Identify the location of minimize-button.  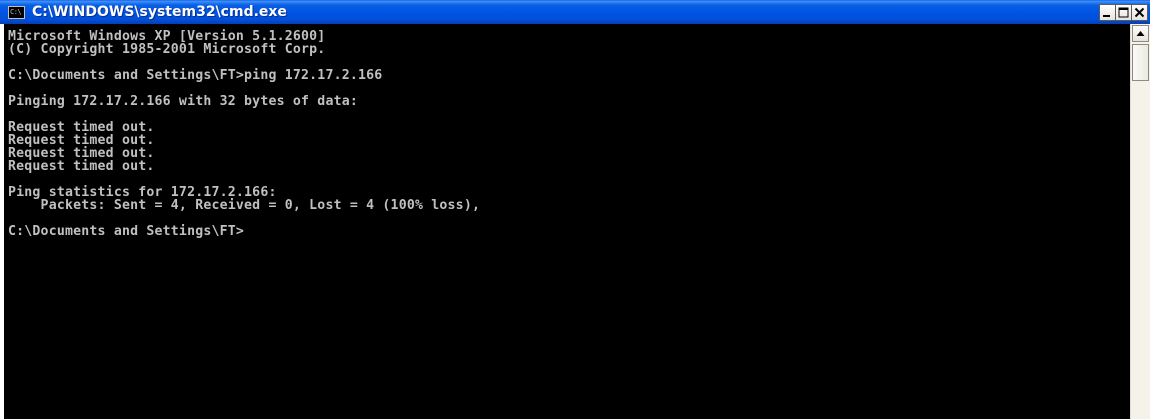
(1107, 12).